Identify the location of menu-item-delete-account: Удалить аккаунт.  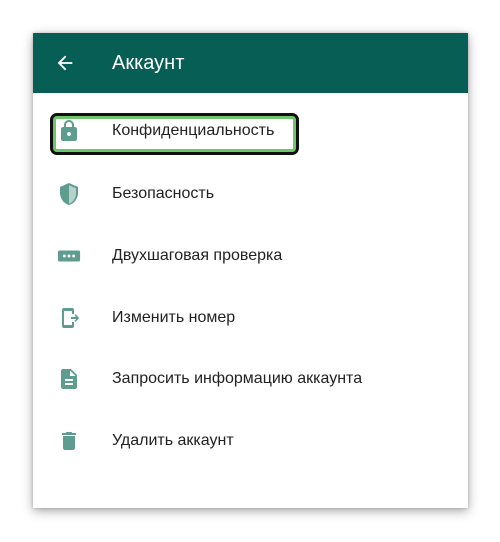
(250, 441).